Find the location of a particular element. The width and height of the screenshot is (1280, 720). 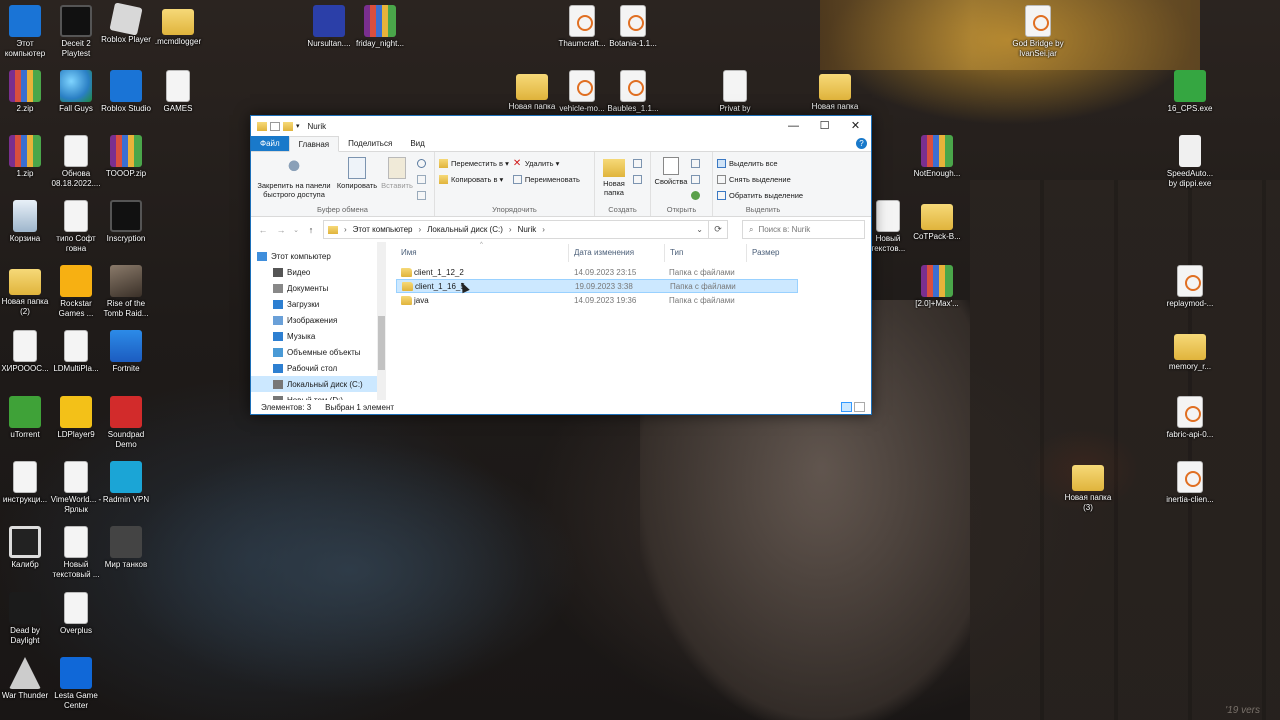

breadcrumb-this-pc: Этот компьютер is located at coordinates (383, 229).